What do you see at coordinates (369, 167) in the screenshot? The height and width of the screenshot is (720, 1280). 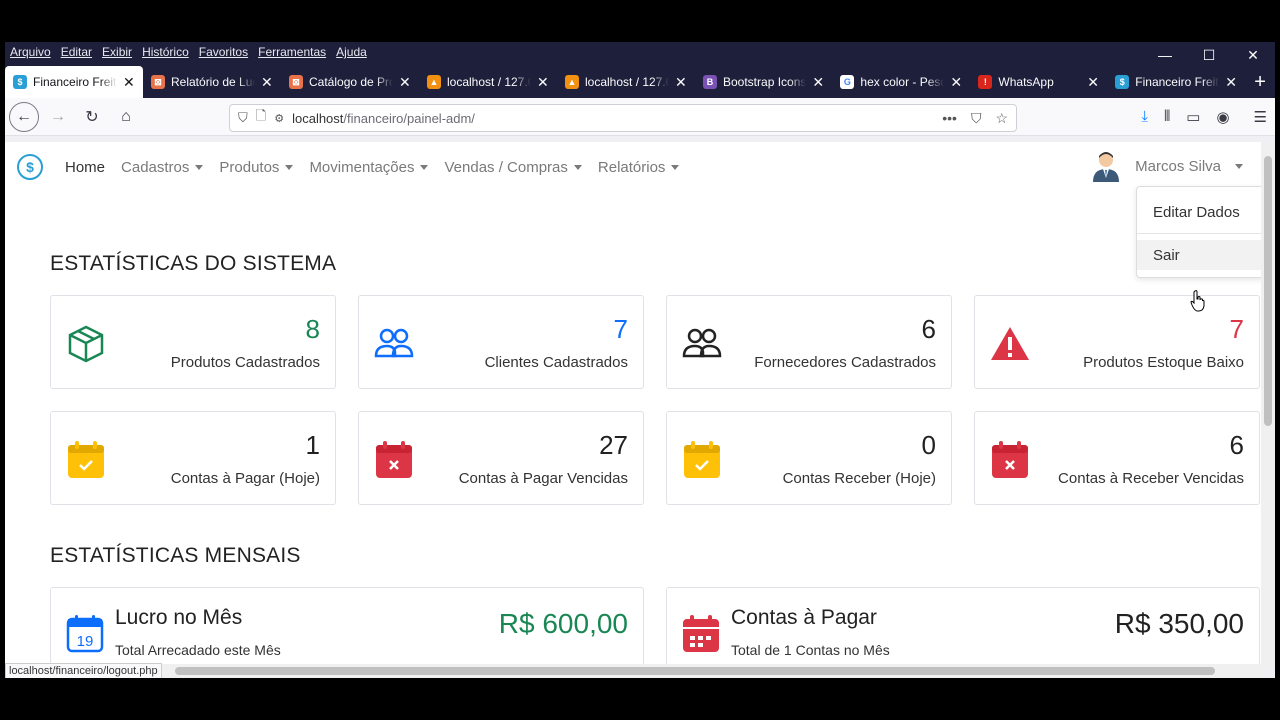 I see `nav-link-3: Movimentações` at bounding box center [369, 167].